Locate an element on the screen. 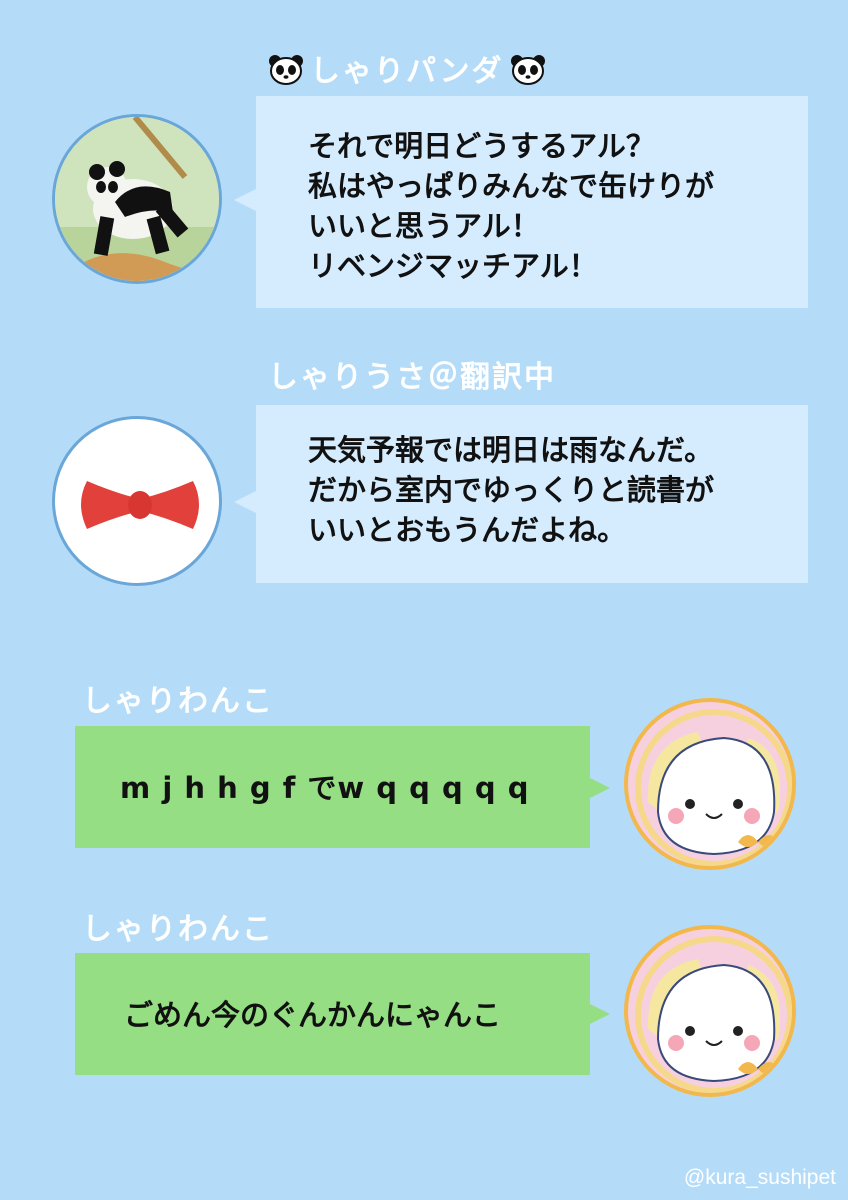 The image size is (848, 1200). red-bow-avatar is located at coordinates (137, 501).